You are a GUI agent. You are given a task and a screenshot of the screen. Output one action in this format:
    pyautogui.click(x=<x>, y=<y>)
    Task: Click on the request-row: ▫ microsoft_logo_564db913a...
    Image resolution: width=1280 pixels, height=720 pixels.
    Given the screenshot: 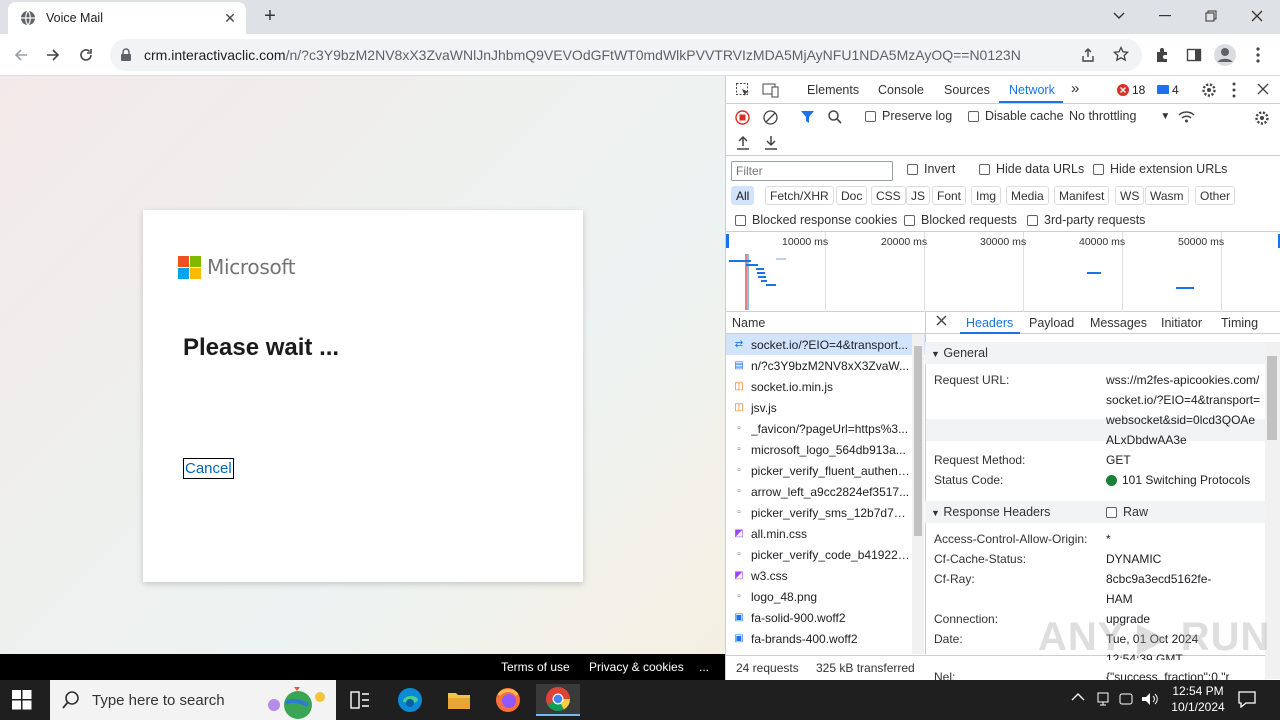 What is the action you would take?
    pyautogui.click(x=825, y=449)
    